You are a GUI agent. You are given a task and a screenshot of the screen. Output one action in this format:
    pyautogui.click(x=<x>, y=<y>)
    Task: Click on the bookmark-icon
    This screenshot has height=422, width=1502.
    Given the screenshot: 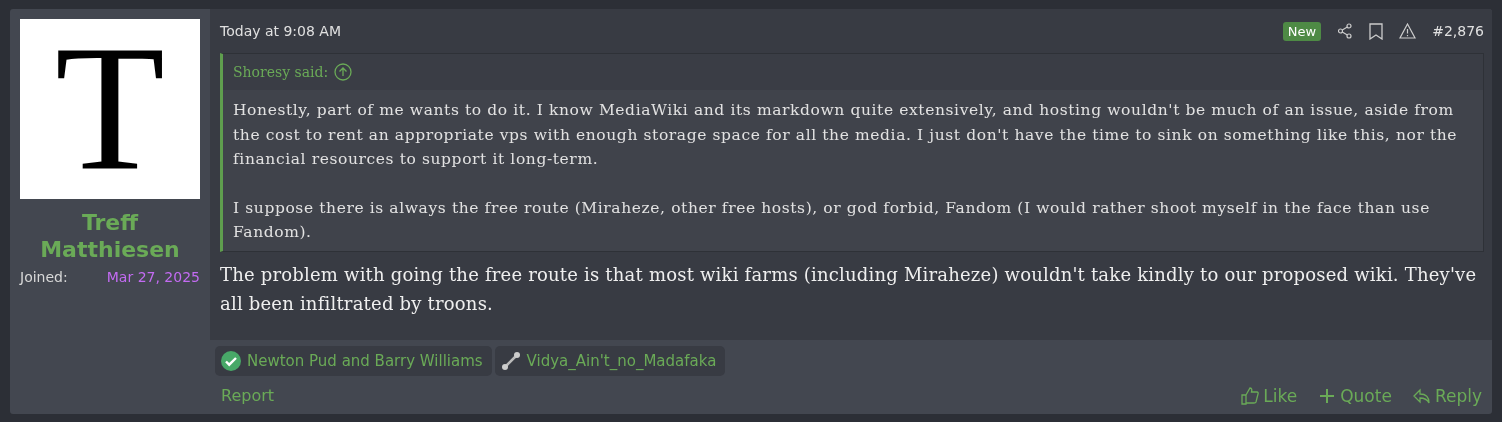 What is the action you would take?
    pyautogui.click(x=1376, y=31)
    